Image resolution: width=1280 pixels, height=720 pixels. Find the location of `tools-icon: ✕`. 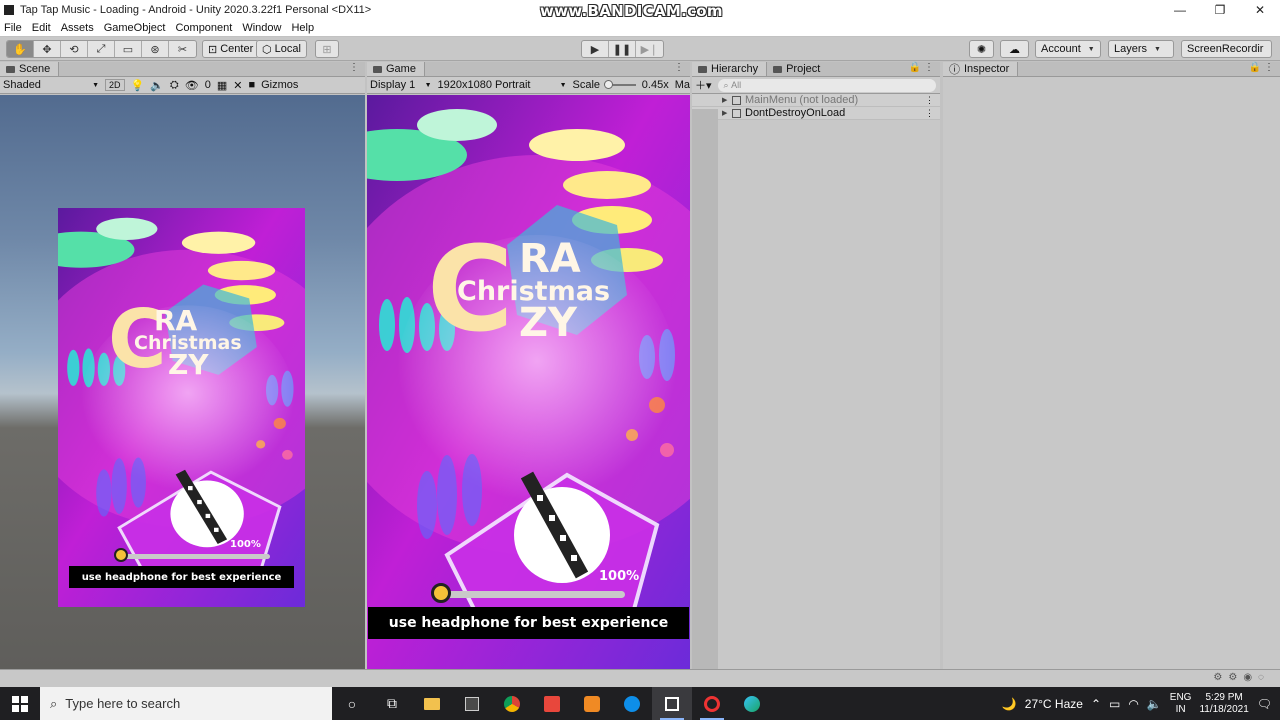

tools-icon: ✕ is located at coordinates (237, 85).